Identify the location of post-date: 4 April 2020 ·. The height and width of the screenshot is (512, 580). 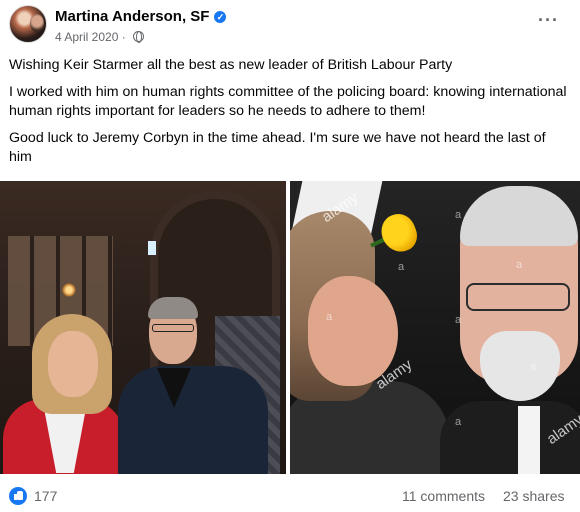
(92, 37).